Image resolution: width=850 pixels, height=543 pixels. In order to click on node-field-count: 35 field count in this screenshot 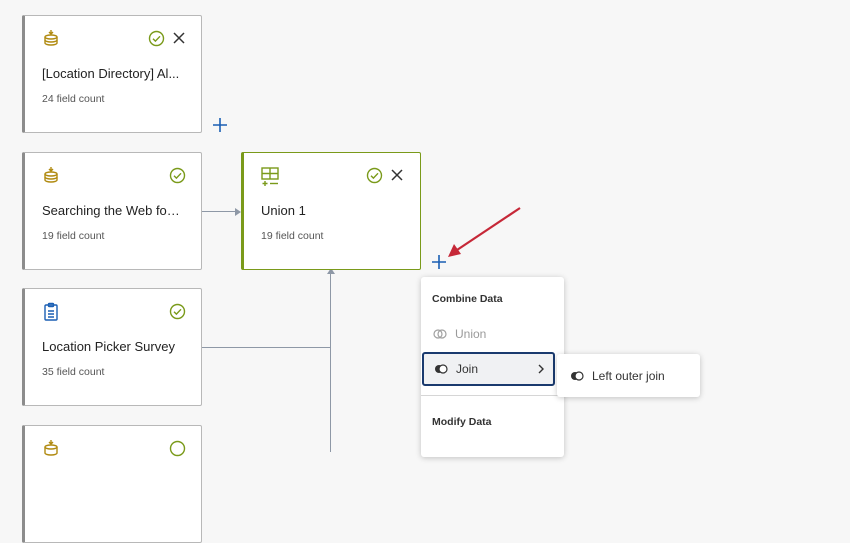, I will do `click(73, 372)`.